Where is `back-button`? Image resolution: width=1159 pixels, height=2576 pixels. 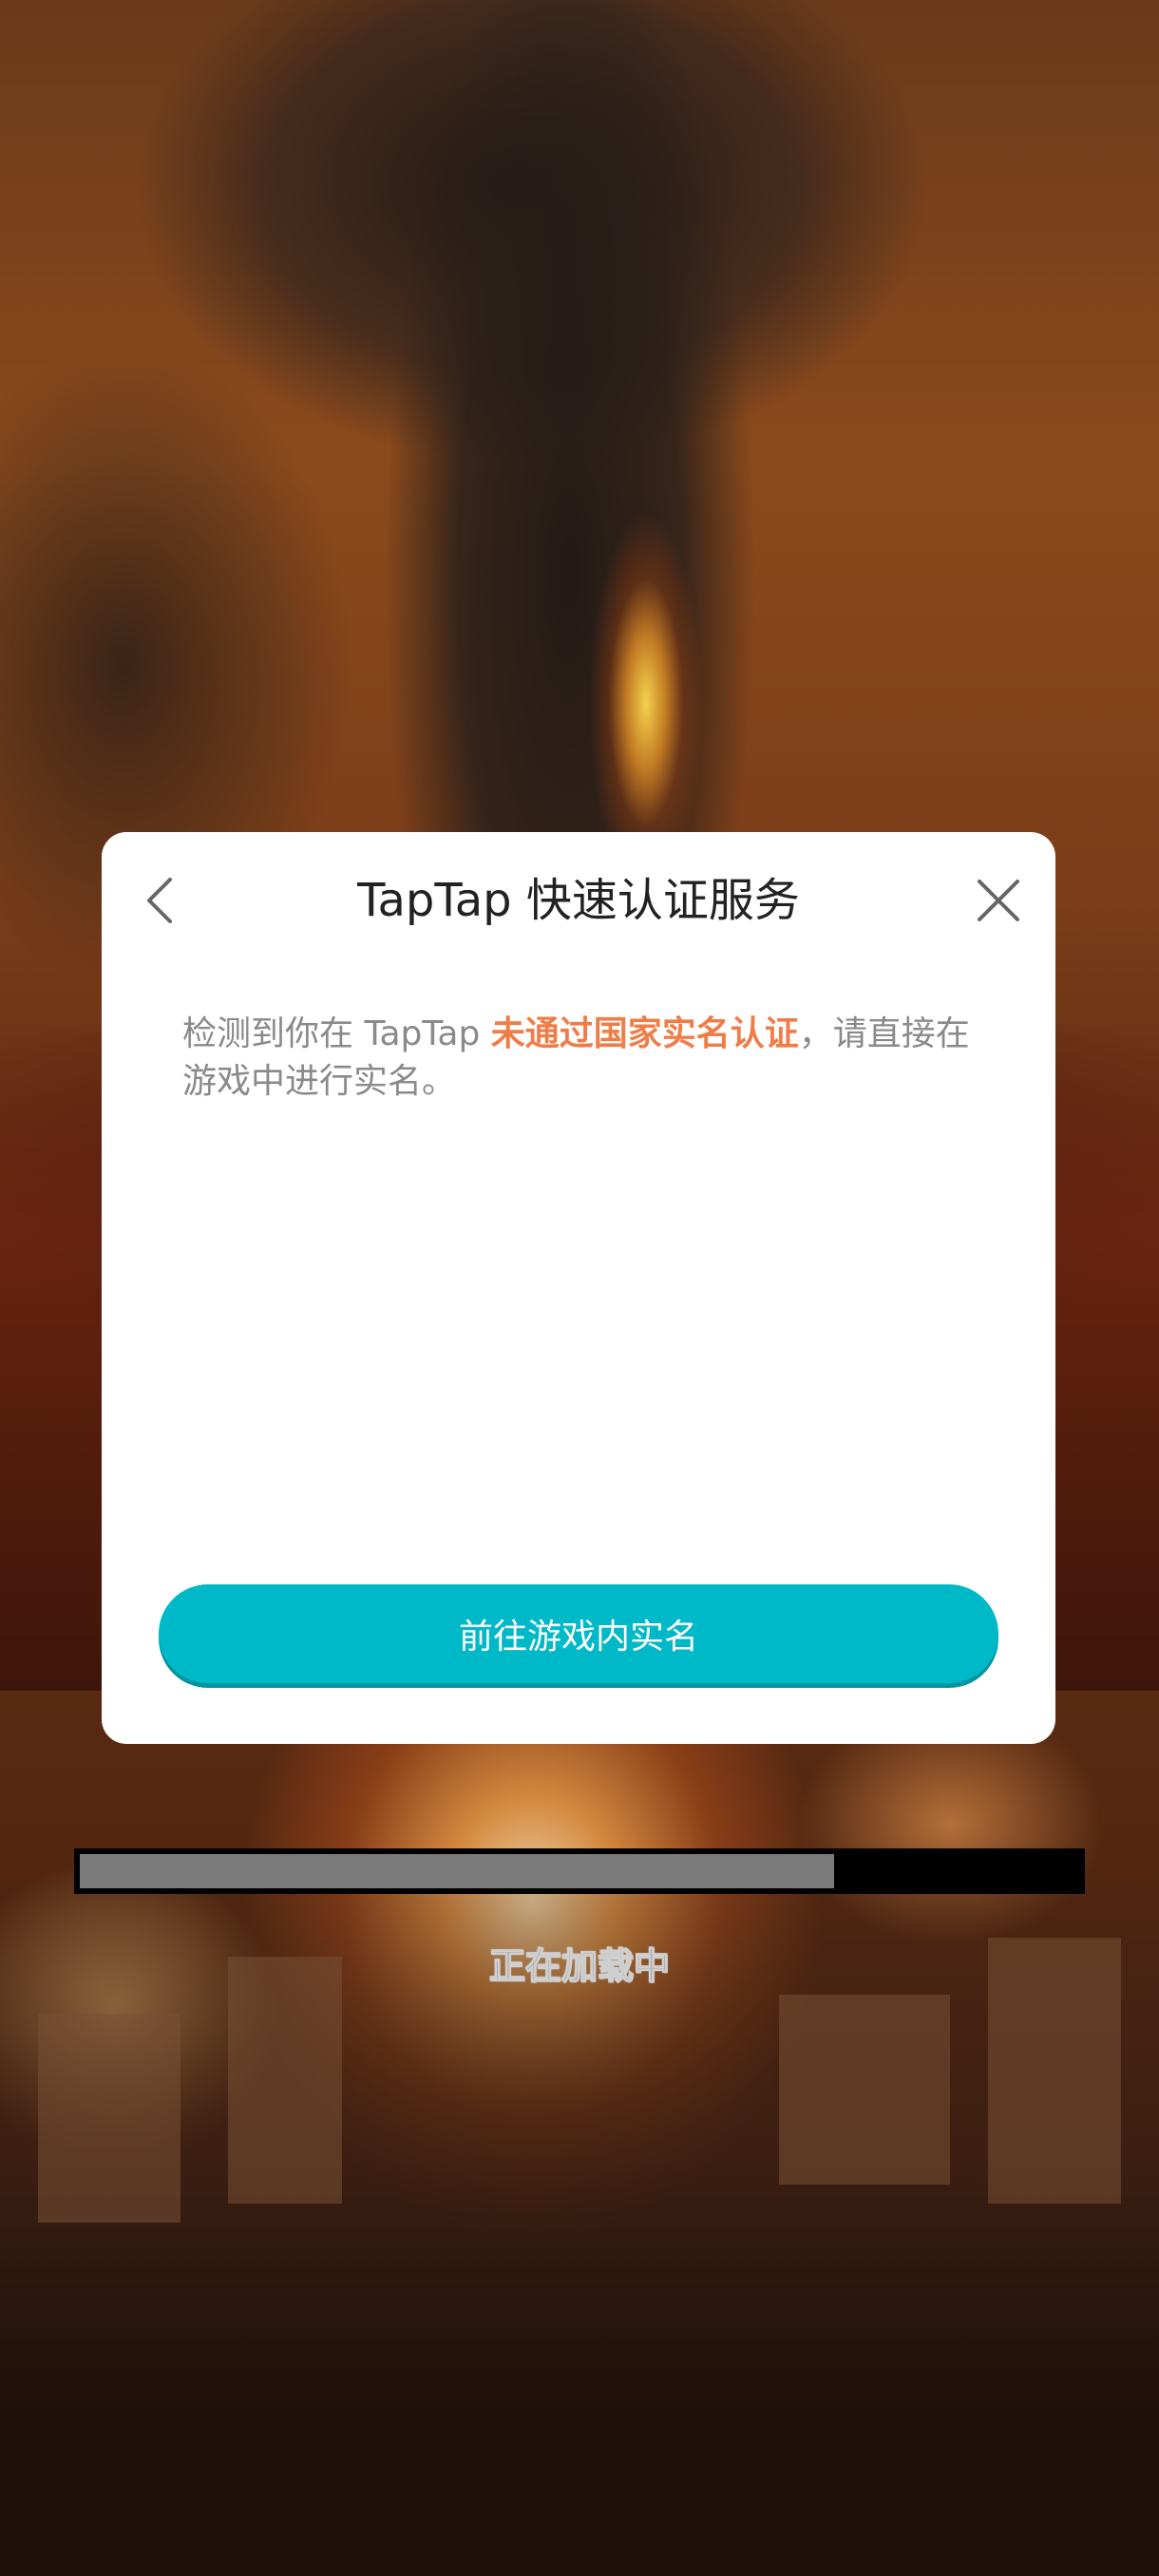
back-button is located at coordinates (160, 900).